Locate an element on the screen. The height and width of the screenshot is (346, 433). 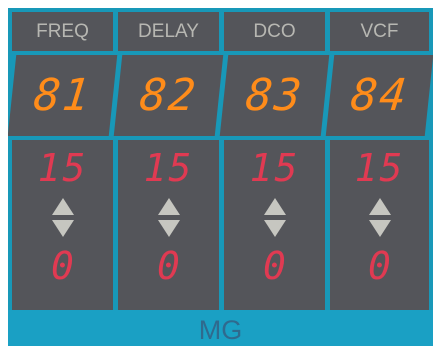
column-header: DELAY is located at coordinates (168, 31).